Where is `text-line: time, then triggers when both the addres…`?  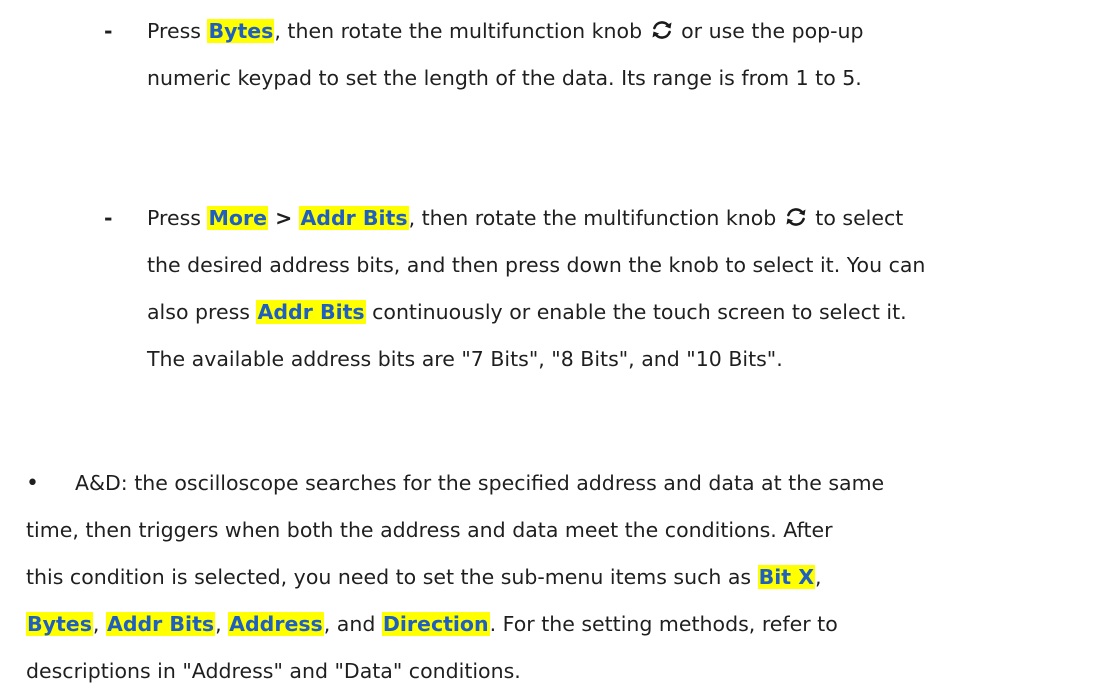 text-line: time, then triggers when both the addres… is located at coordinates (429, 530).